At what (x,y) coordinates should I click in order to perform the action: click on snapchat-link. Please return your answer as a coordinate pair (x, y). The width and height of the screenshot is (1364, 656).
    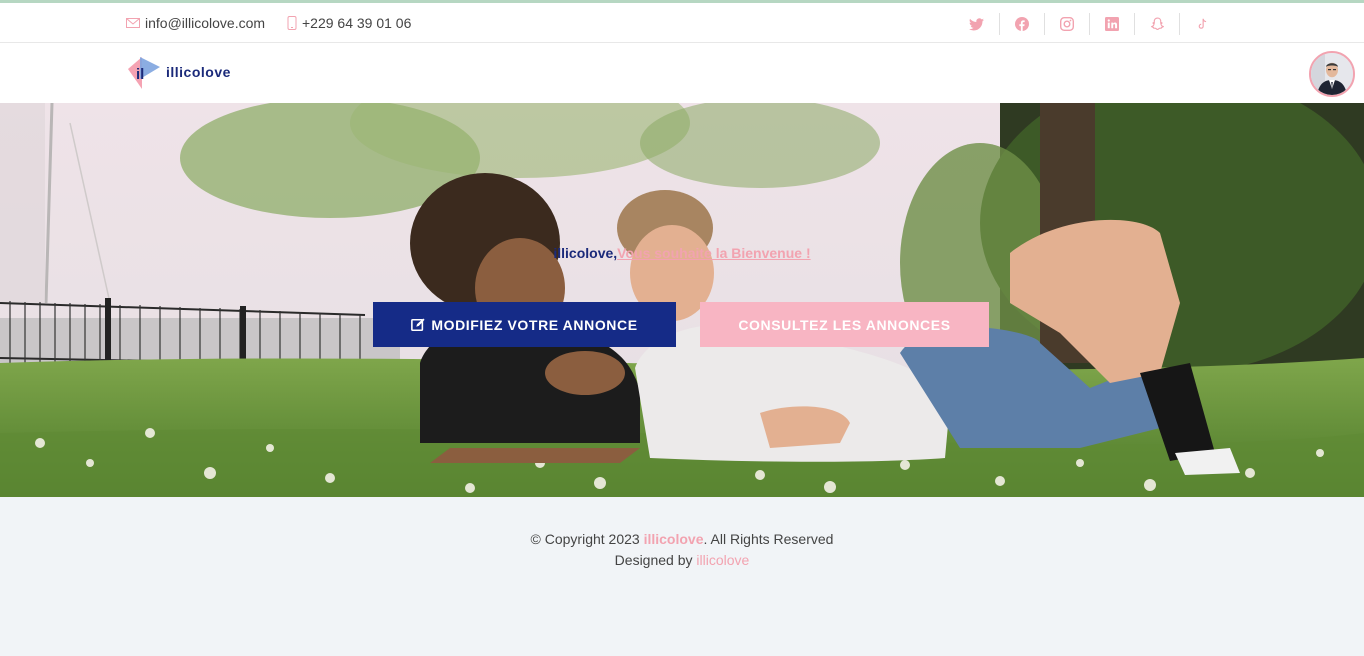
    Looking at the image, I should click on (1156, 24).